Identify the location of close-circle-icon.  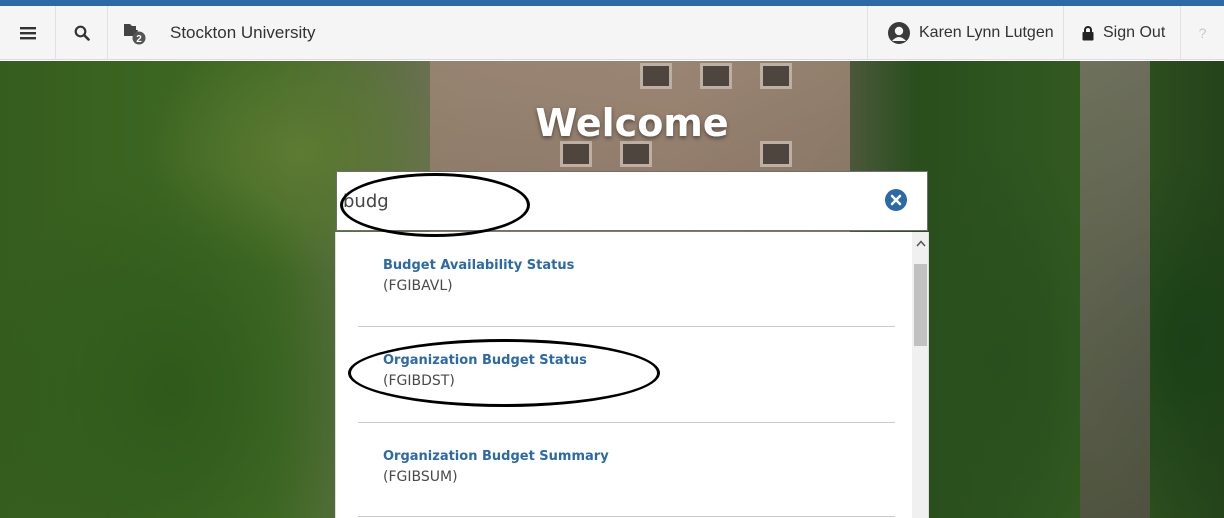
(896, 200).